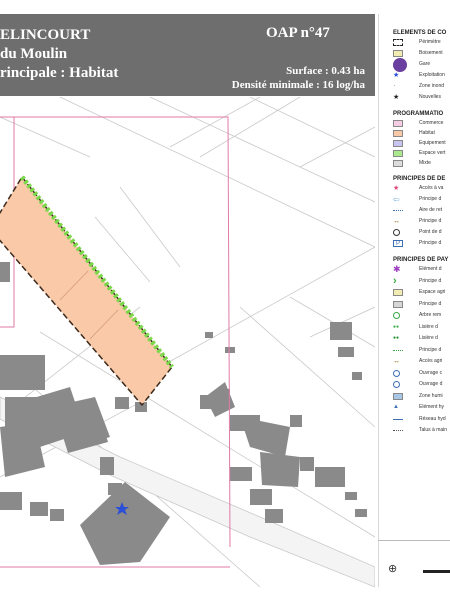 The width and height of the screenshot is (450, 600). I want to click on legend-item-label: Point de d, so click(430, 232).